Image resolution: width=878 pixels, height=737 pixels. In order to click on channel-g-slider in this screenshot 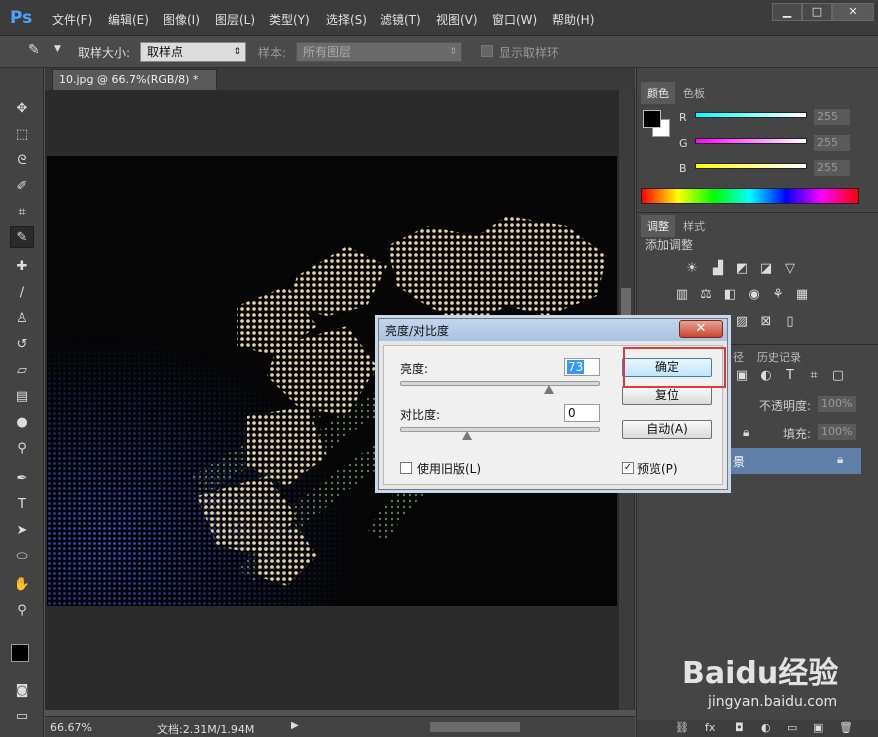, I will do `click(751, 141)`.